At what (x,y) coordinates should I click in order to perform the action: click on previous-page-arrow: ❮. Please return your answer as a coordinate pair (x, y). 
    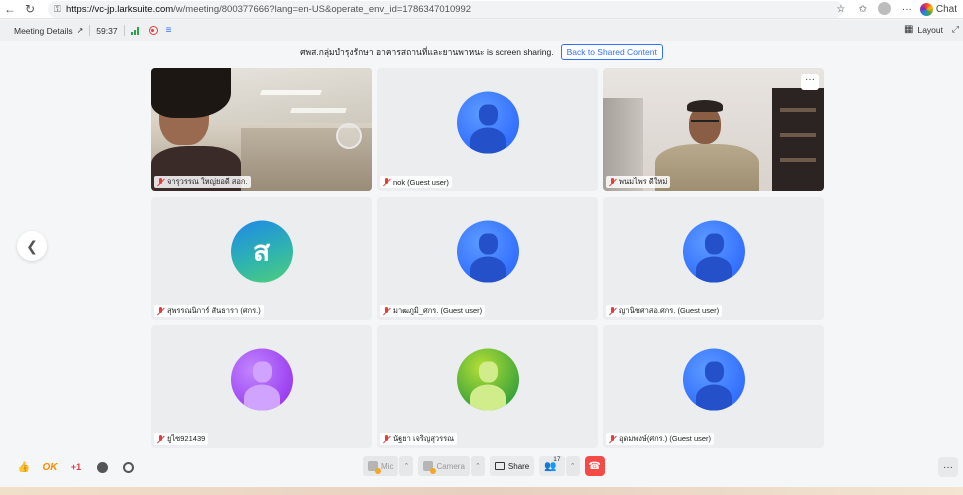
    Looking at the image, I should click on (32, 246).